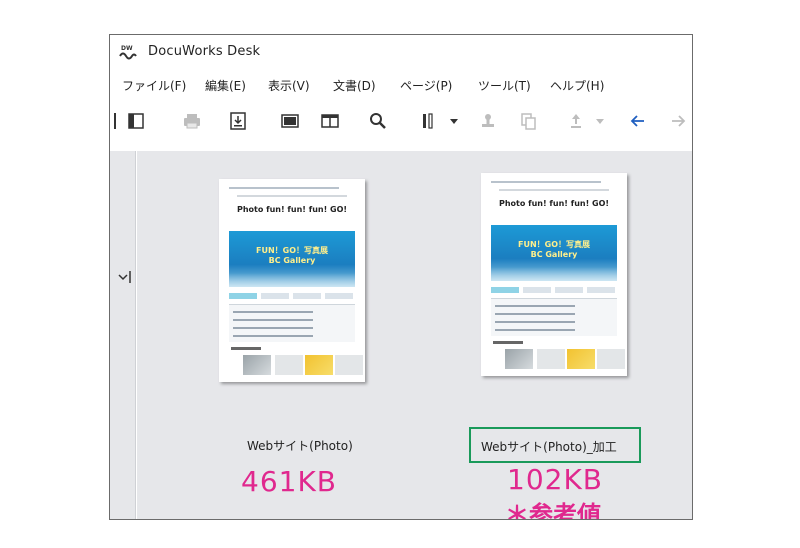 The height and width of the screenshot is (548, 800). I want to click on menu-document: 文書(D), so click(354, 85).